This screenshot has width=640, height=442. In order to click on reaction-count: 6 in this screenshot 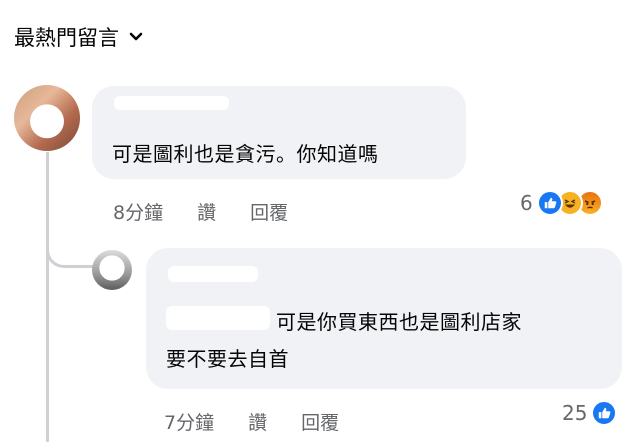, I will do `click(526, 203)`.